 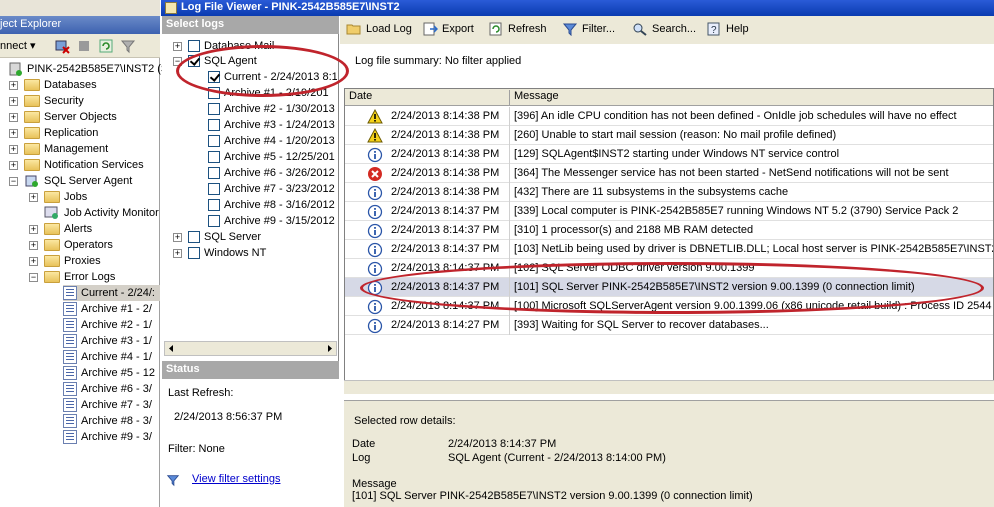 What do you see at coordinates (271, 173) in the screenshot?
I see `agent-log-item: Archive #6 - 3/26/2012` at bounding box center [271, 173].